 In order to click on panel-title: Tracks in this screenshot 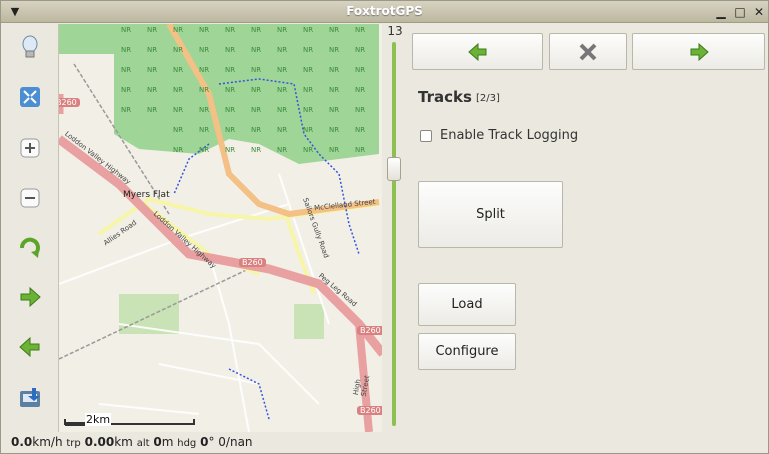, I will do `click(445, 97)`.